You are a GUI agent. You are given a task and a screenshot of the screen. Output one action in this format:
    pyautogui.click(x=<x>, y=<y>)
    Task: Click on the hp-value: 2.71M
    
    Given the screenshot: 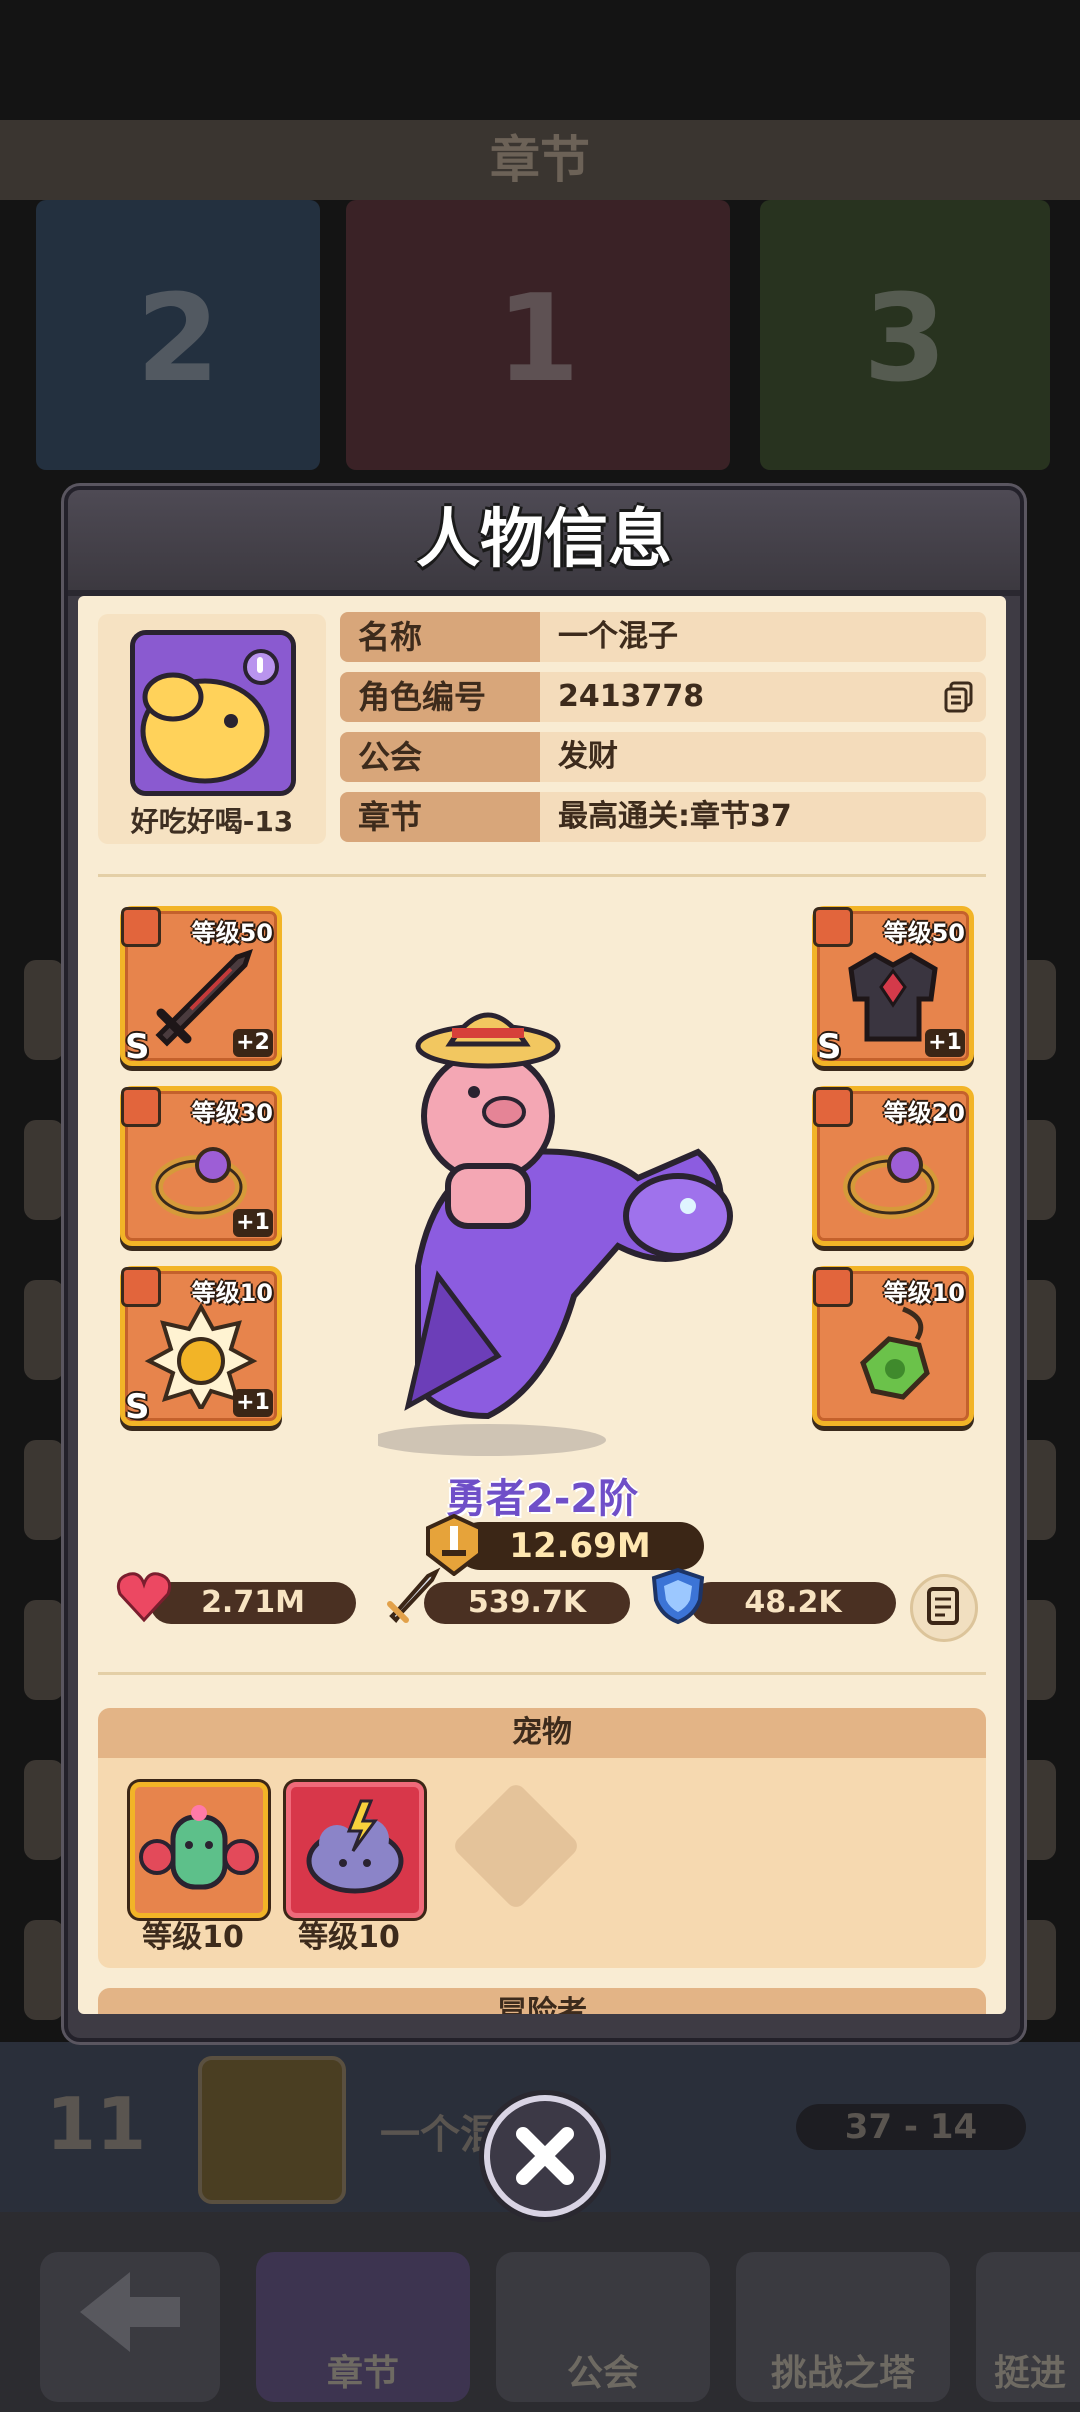 What is the action you would take?
    pyautogui.click(x=253, y=1603)
    